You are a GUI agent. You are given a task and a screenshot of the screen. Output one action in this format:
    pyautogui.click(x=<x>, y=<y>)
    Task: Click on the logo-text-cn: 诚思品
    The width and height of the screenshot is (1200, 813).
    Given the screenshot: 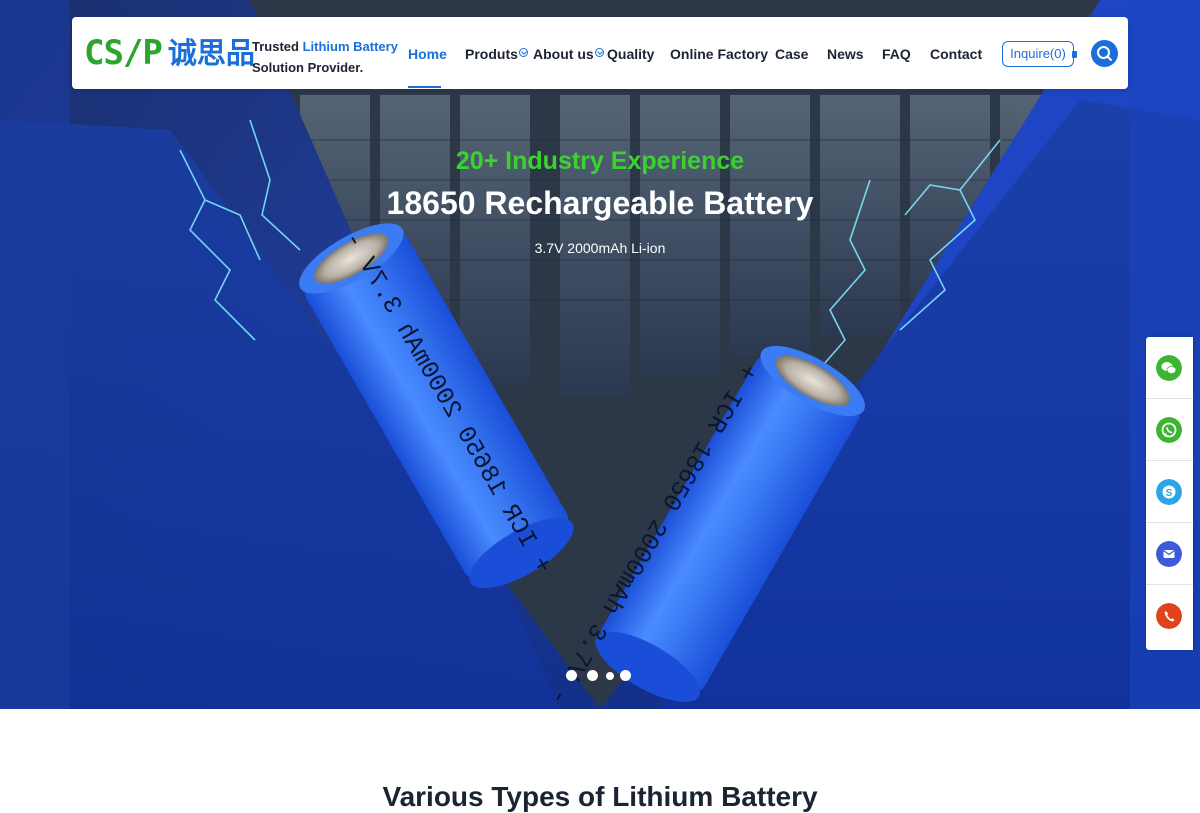 What is the action you would take?
    pyautogui.click(x=211, y=53)
    